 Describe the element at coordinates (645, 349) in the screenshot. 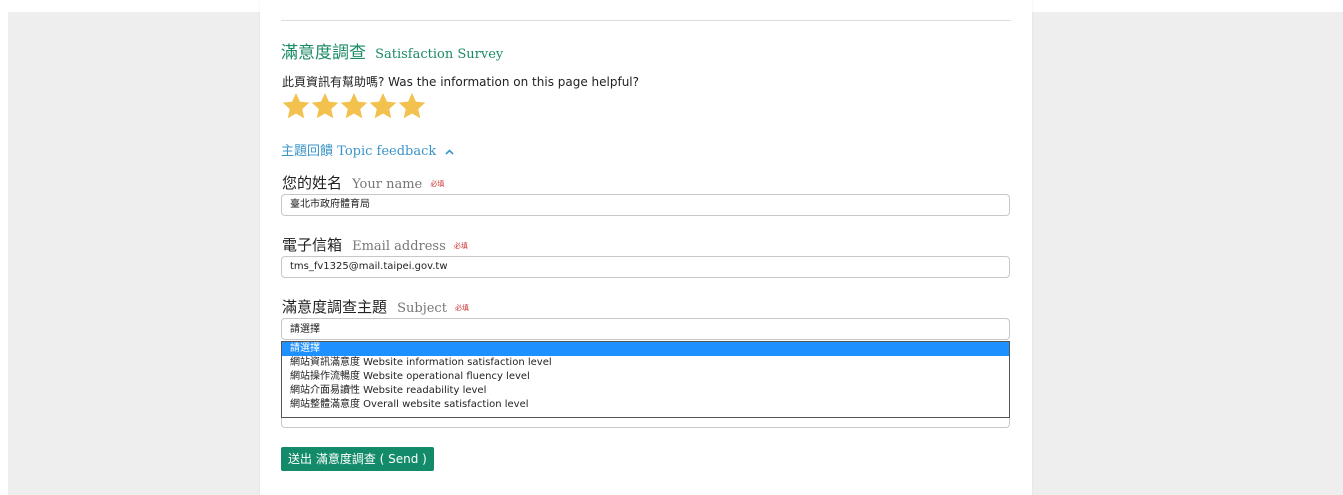

I see `subject-option: 請選擇` at that location.